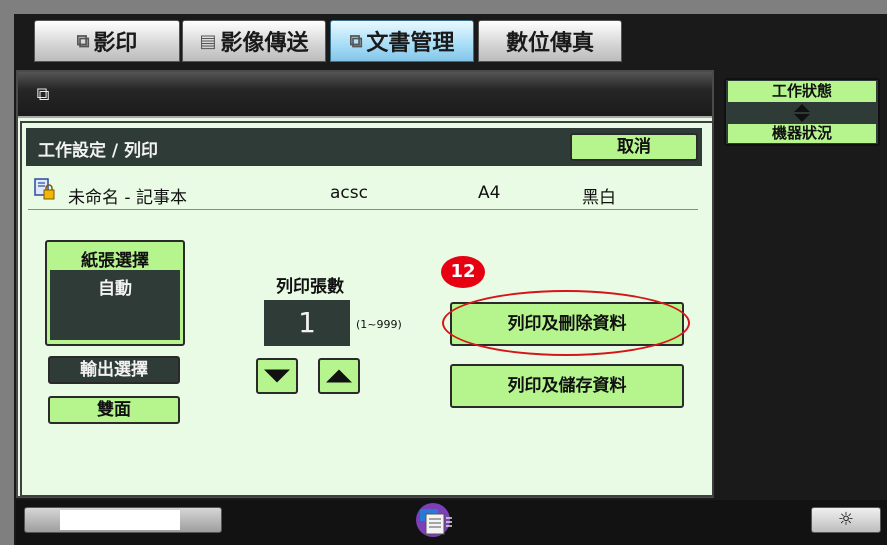 The image size is (887, 545). Describe the element at coordinates (567, 324) in the screenshot. I see `print-and-delete-button: 列印及刪除資料` at that location.